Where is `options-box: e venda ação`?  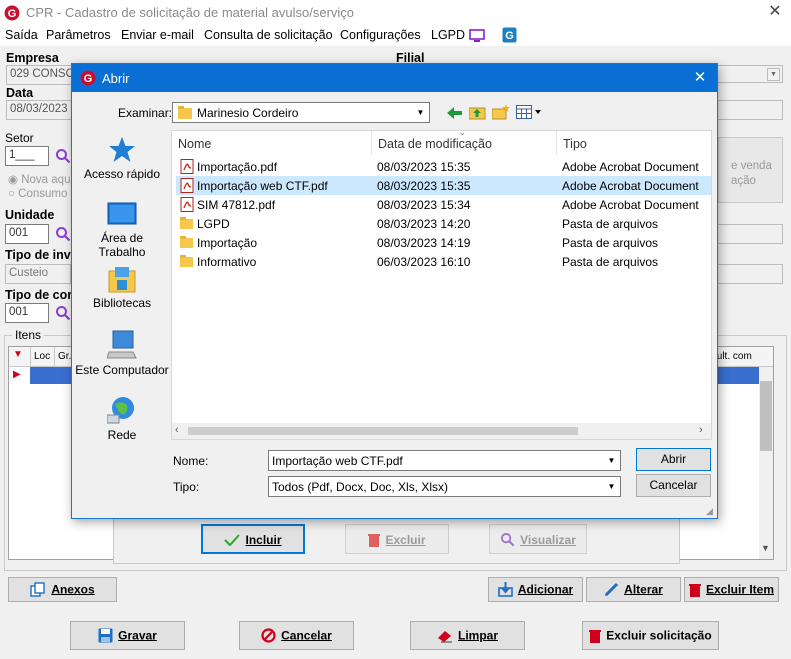
options-box: e venda ação is located at coordinates (750, 170).